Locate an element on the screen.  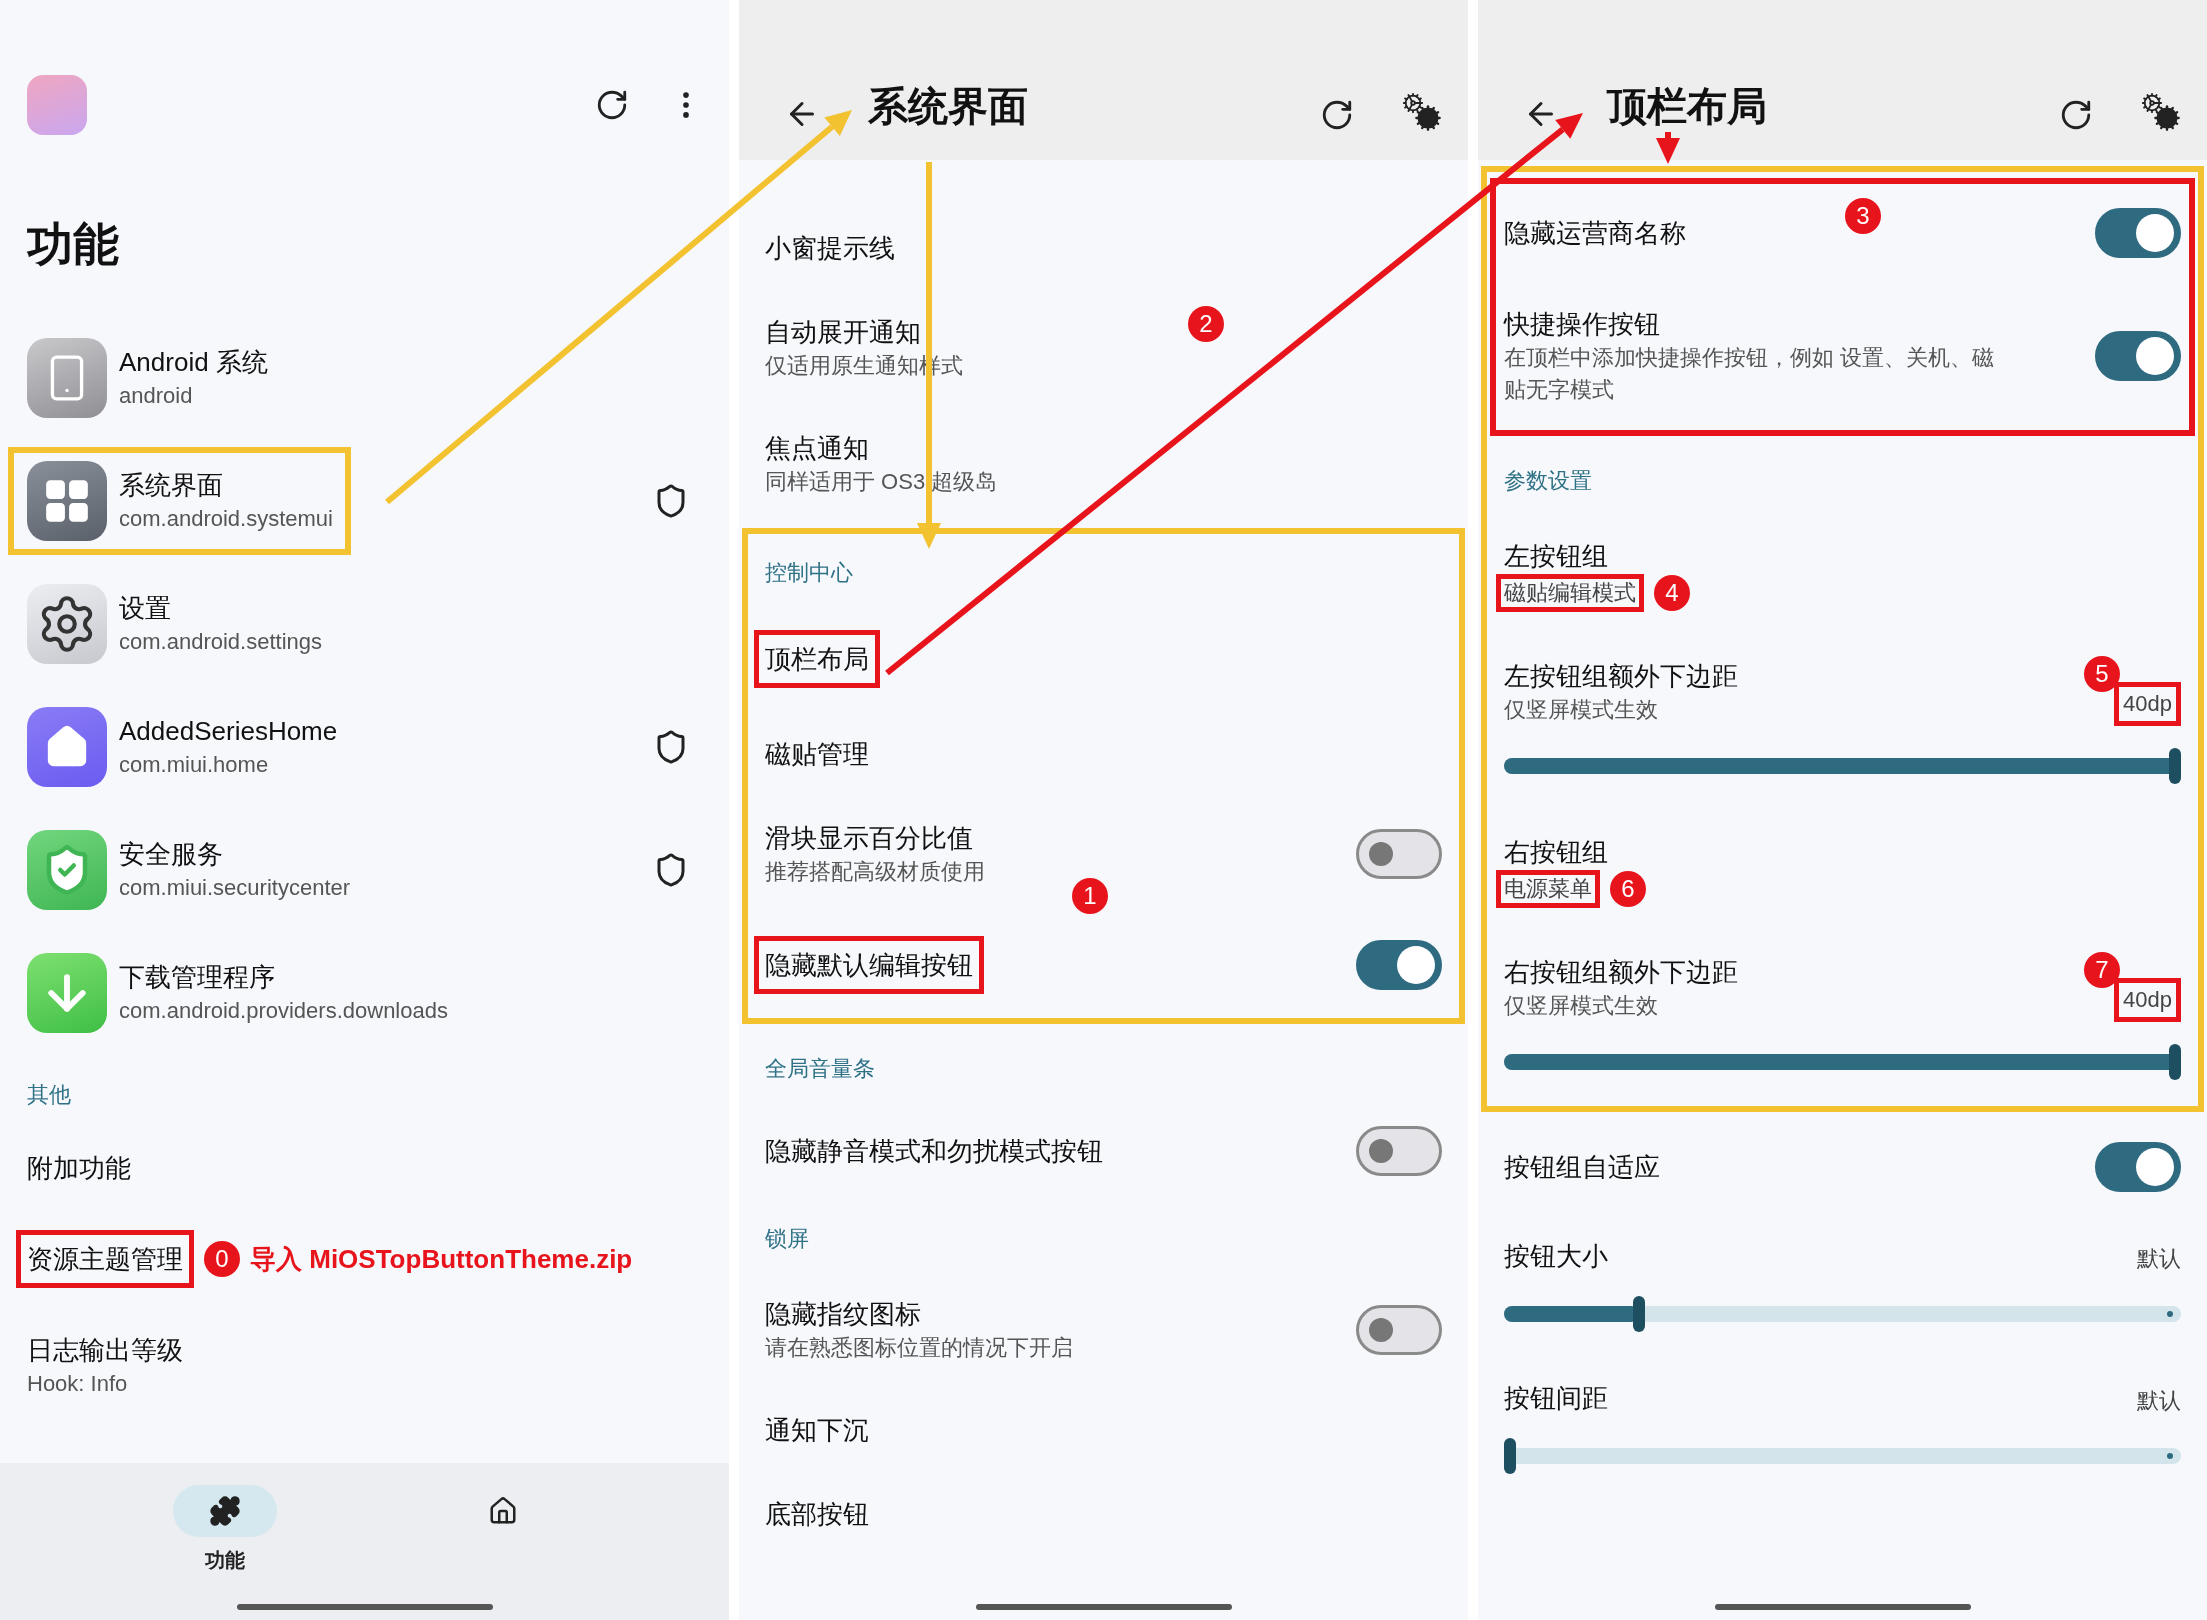
home-icon is located at coordinates (503, 1511).